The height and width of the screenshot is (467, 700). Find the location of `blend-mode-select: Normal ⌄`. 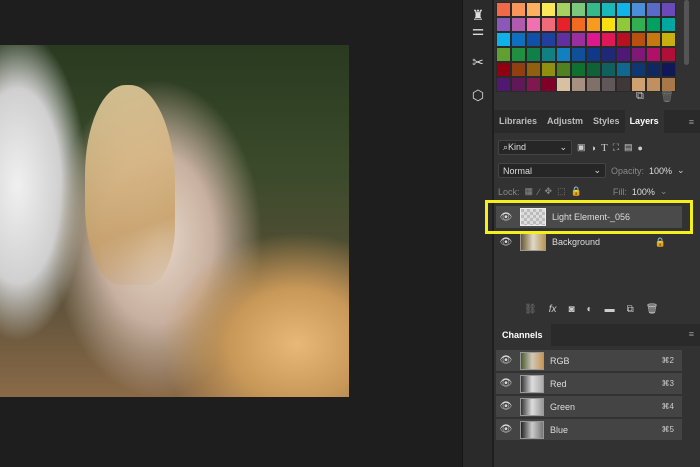

blend-mode-select: Normal ⌄ is located at coordinates (552, 170).